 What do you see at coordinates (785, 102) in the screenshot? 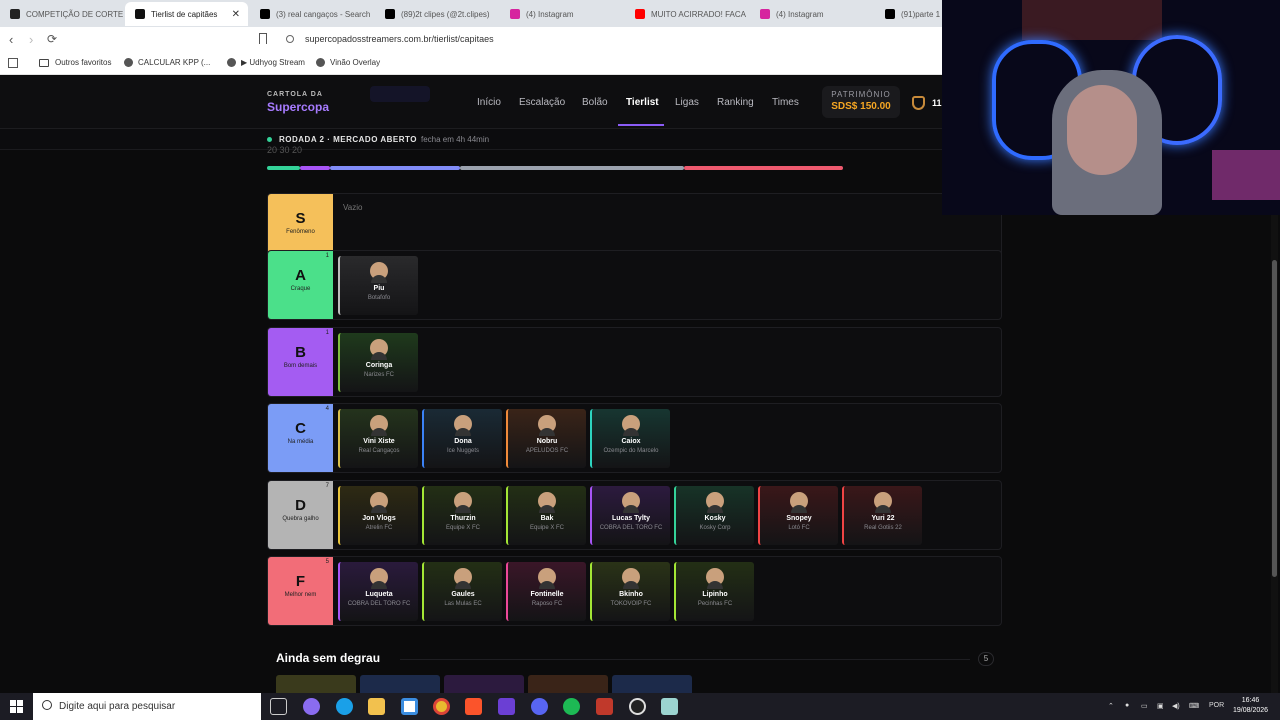
I see `nav-times: Times` at bounding box center [785, 102].